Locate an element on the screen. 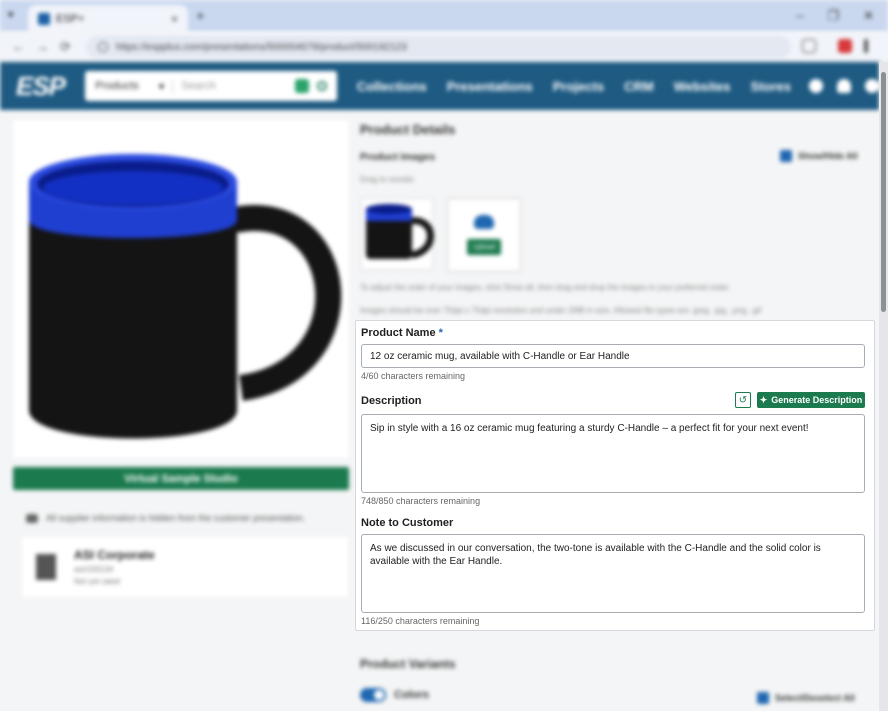  notifications-bell-icon is located at coordinates (844, 86).